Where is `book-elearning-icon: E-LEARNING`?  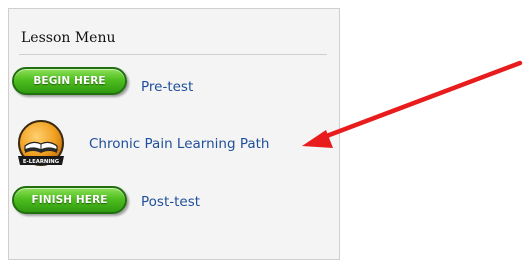 book-elearning-icon: E-LEARNING is located at coordinates (44, 146).